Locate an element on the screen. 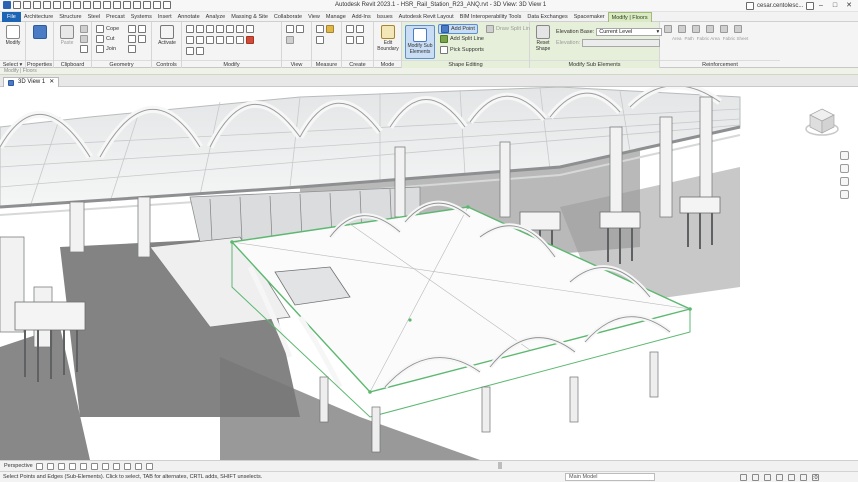  view-tab-3d-view-1: 3D View 1 ✕ is located at coordinates (31, 82).